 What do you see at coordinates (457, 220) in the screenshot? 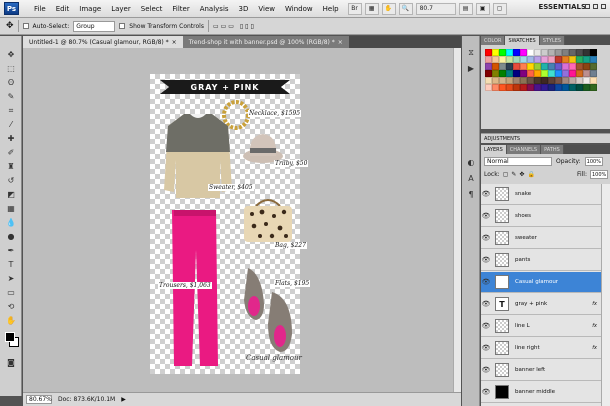
I see `vertical-scrollbar` at bounding box center [457, 220].